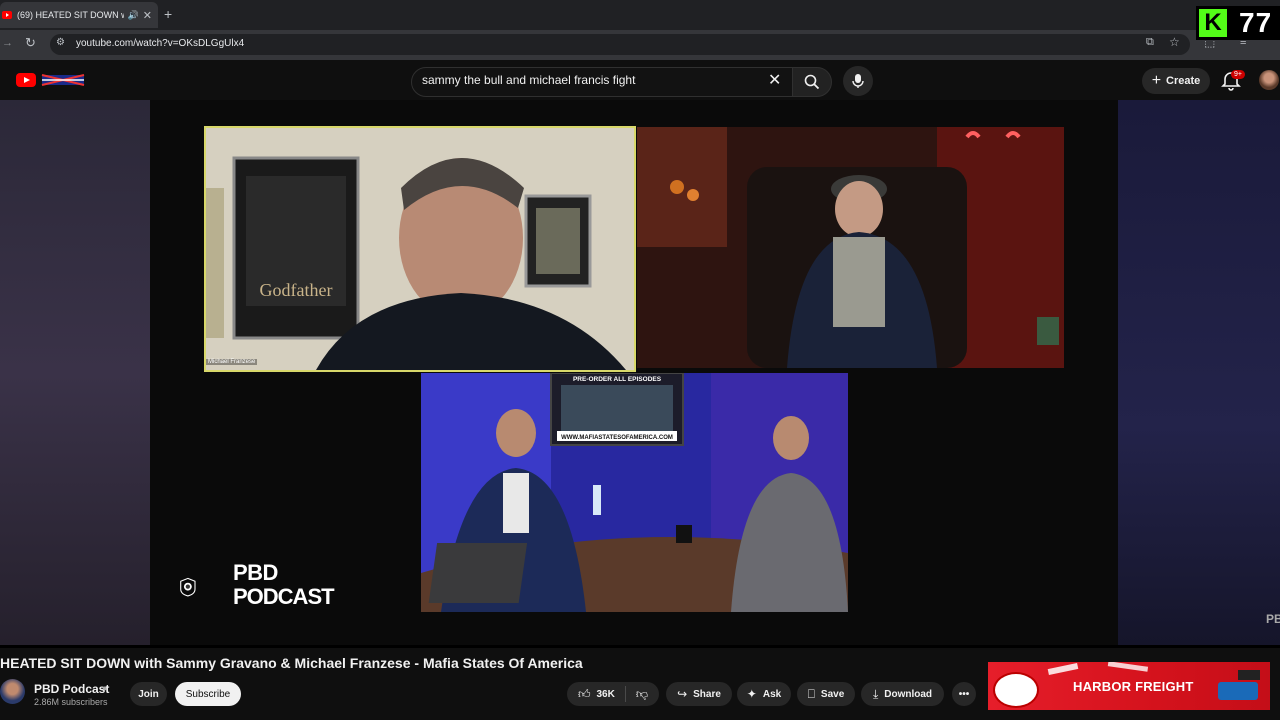 Image resolution: width=1280 pixels, height=720 pixels. What do you see at coordinates (617, 438) in the screenshot?
I see `banner-url-text: WWW.MAFIASTATESOFAMERICA.COM` at bounding box center [617, 438].